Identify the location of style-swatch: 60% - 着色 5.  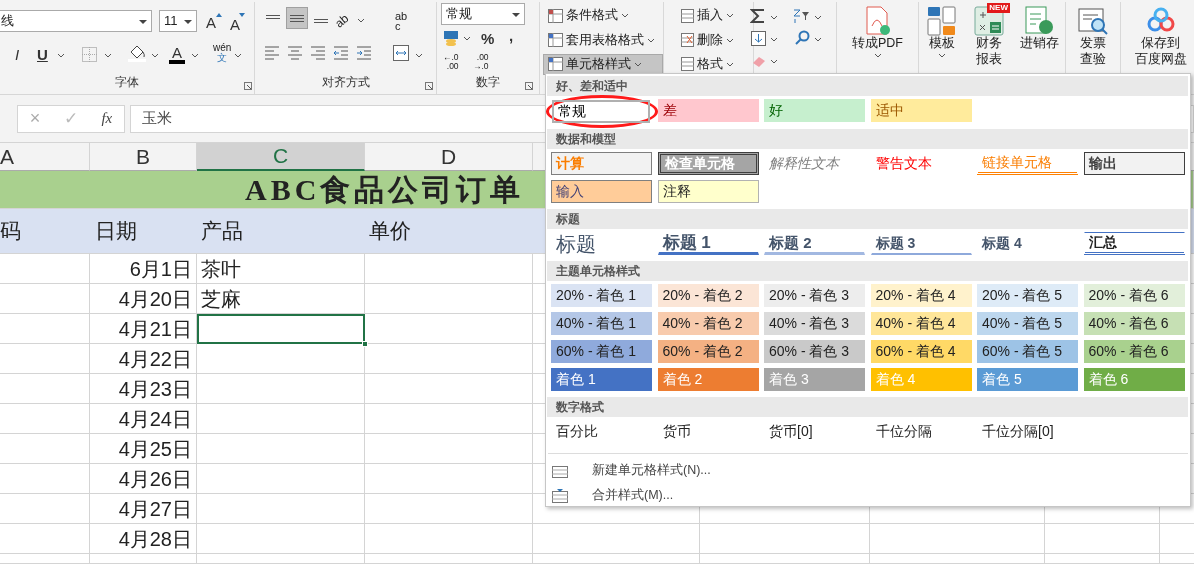
(1027, 351).